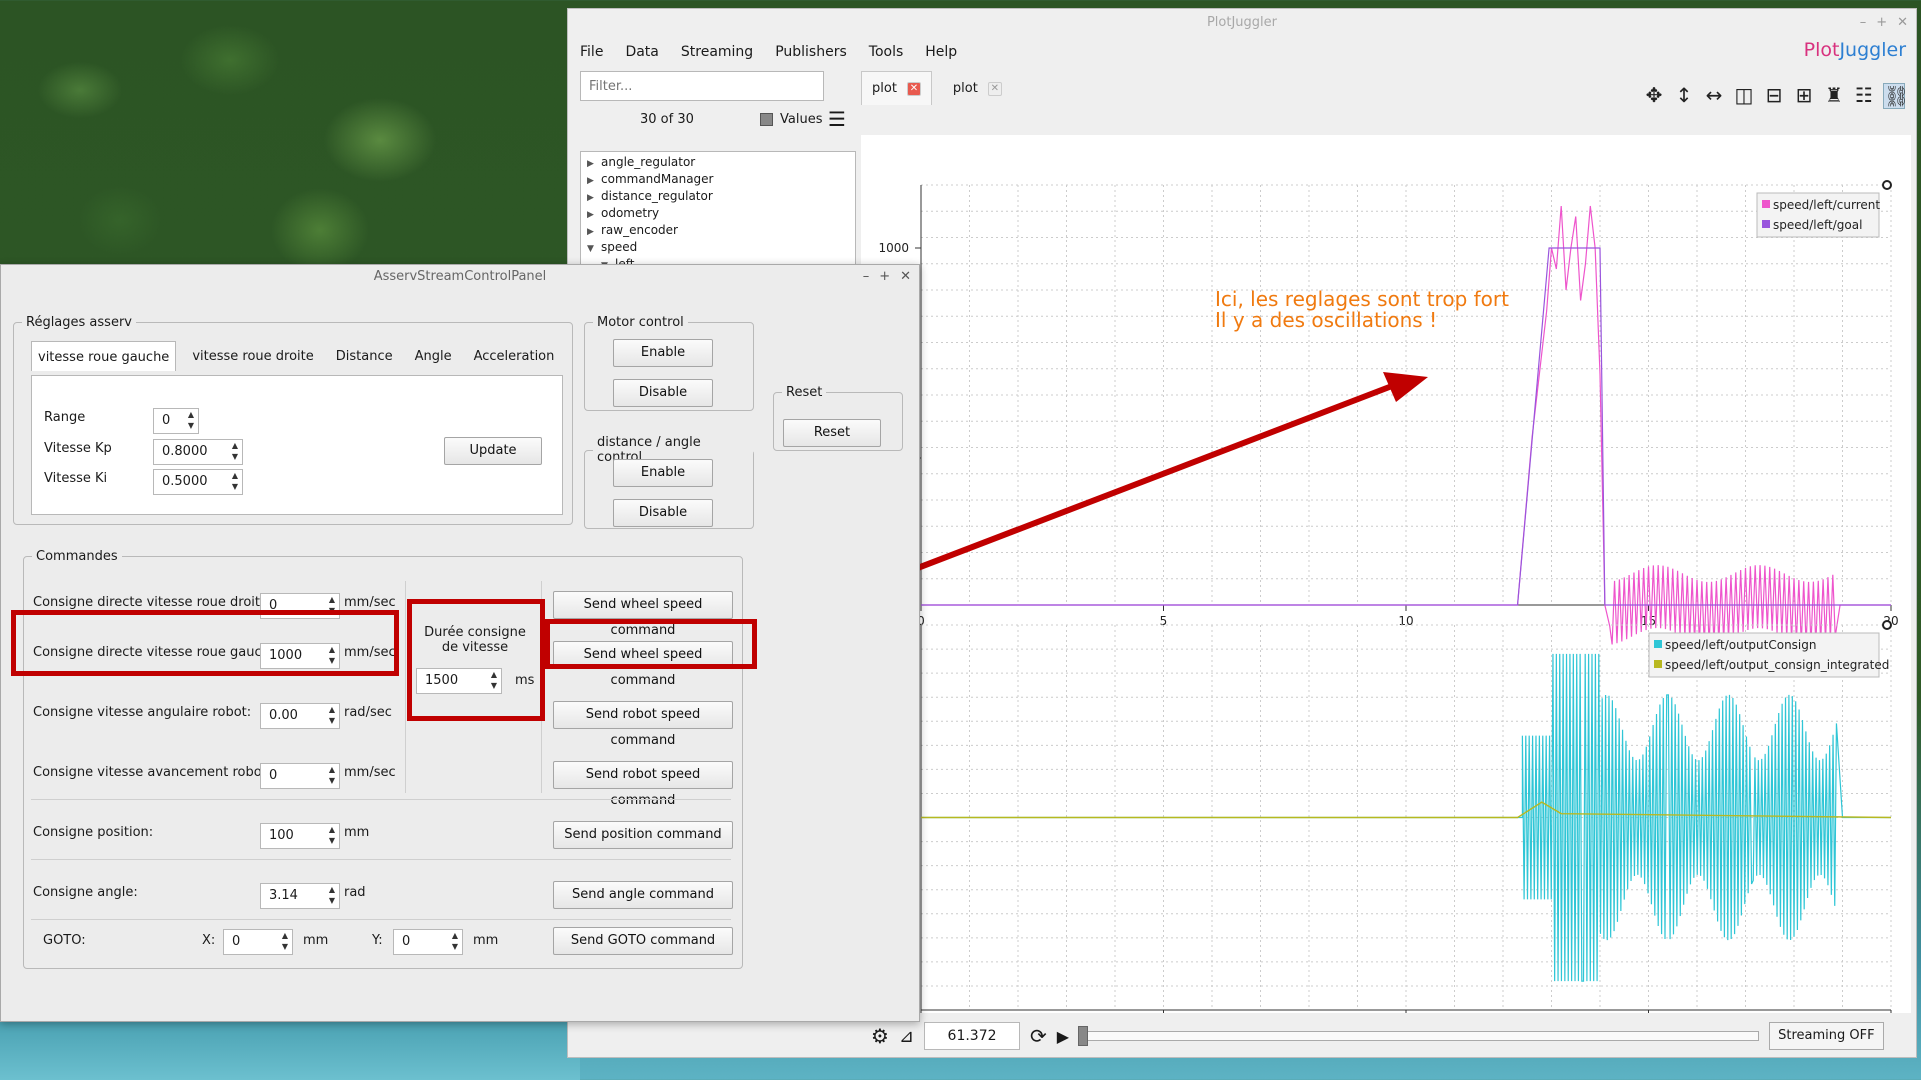  What do you see at coordinates (1896, 96) in the screenshot?
I see `link-icon: ⛓` at bounding box center [1896, 96].